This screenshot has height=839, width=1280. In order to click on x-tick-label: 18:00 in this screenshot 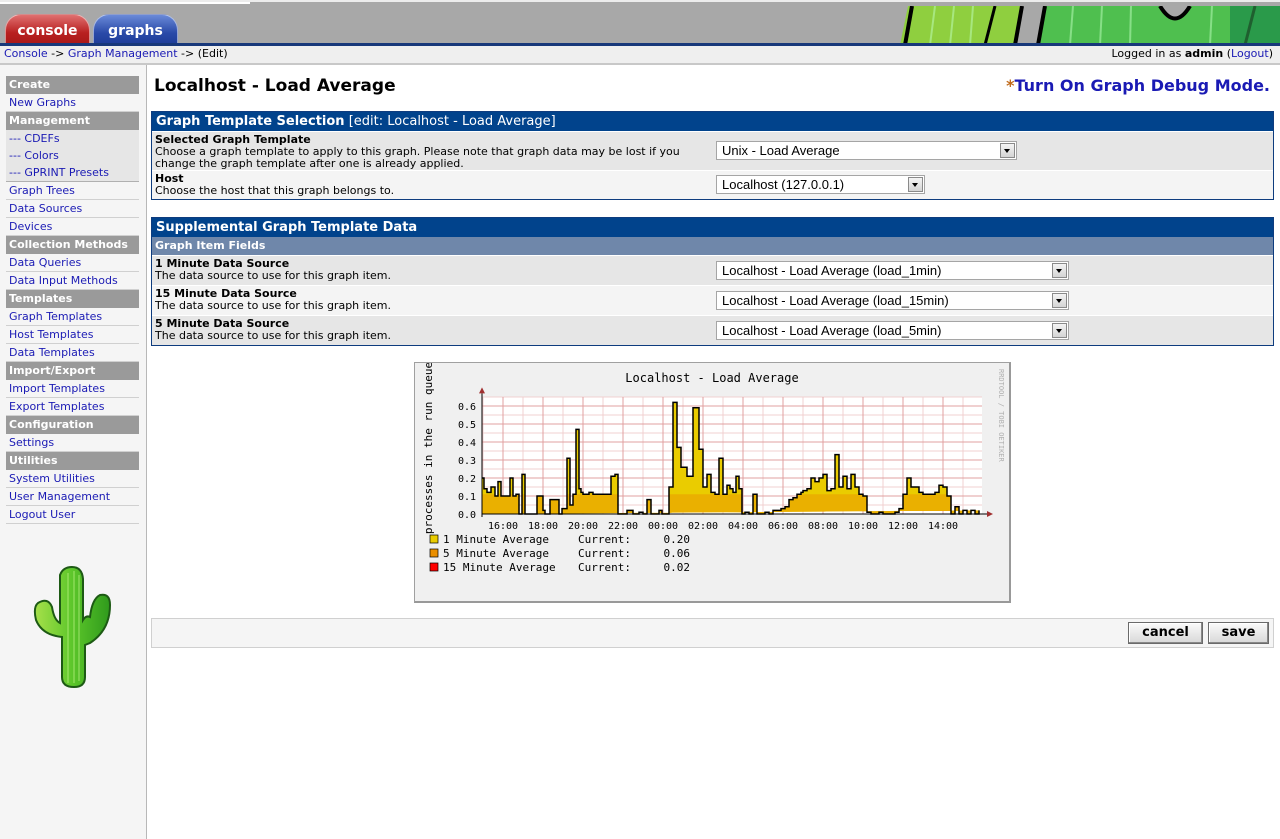, I will do `click(543, 526)`.